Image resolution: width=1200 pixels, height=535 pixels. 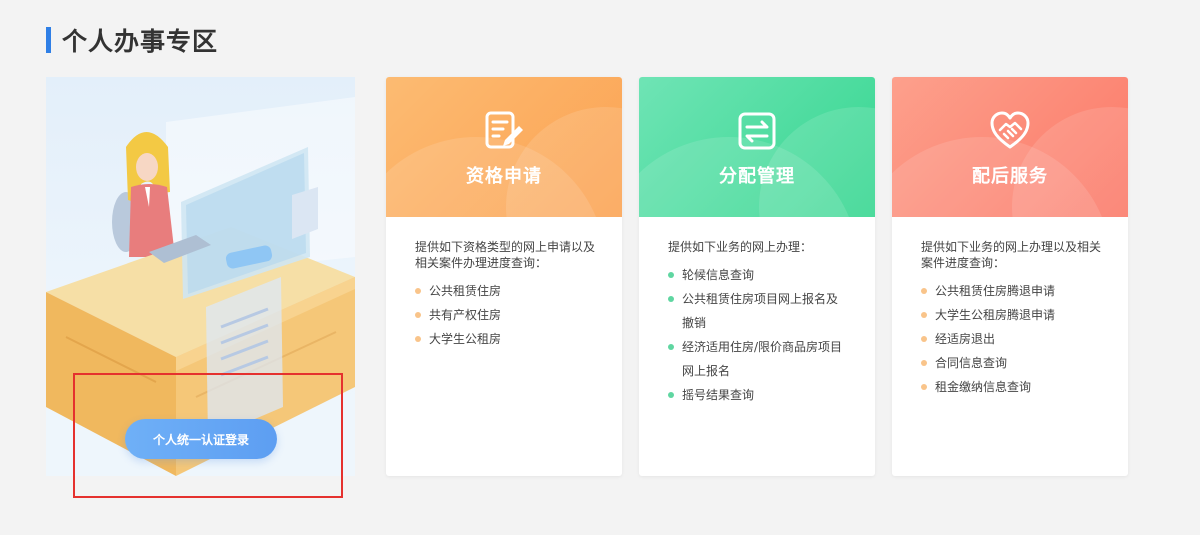 I want to click on card-header: 资格申请, so click(x=504, y=147).